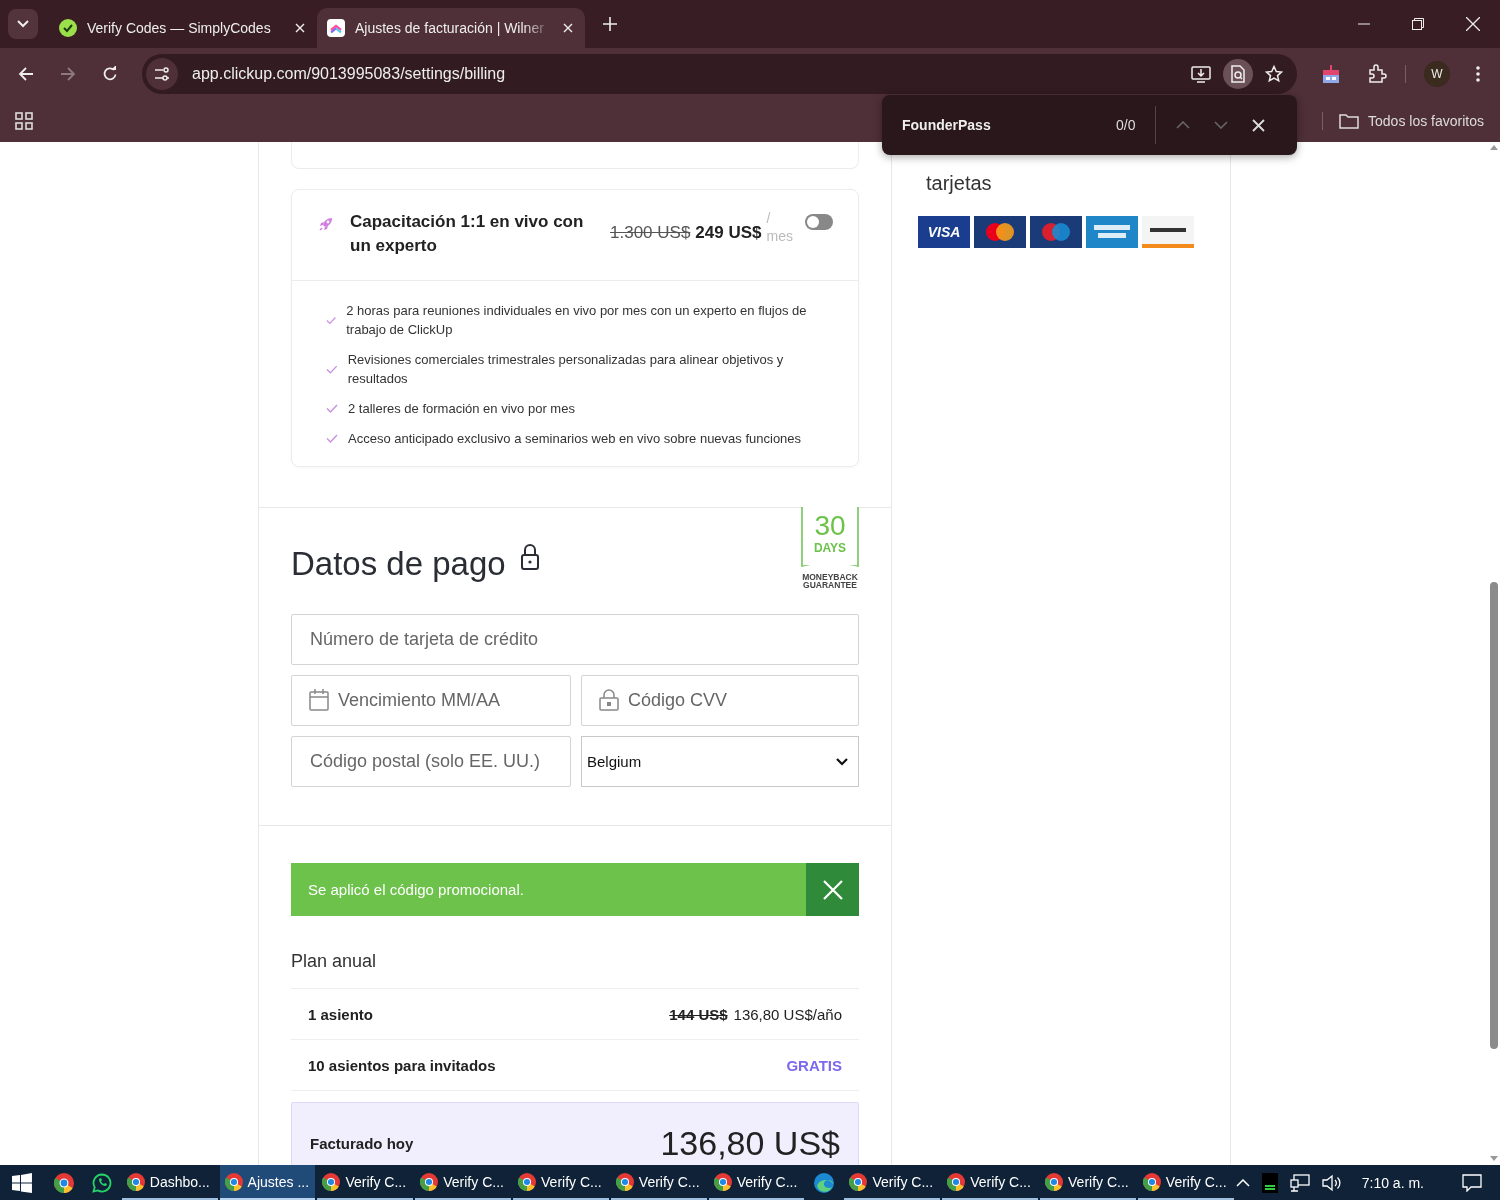 The image size is (1500, 1200). I want to click on address-bar: app.clickup.com/9013995083/settings/billing, so click(719, 74).